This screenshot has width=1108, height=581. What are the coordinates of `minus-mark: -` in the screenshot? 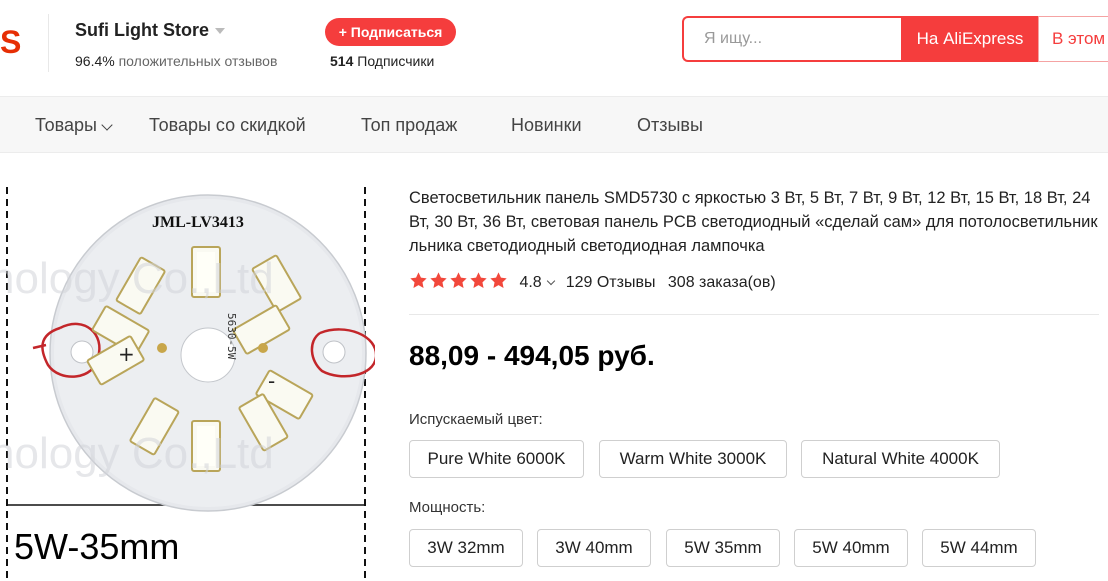 It's located at (271, 381).